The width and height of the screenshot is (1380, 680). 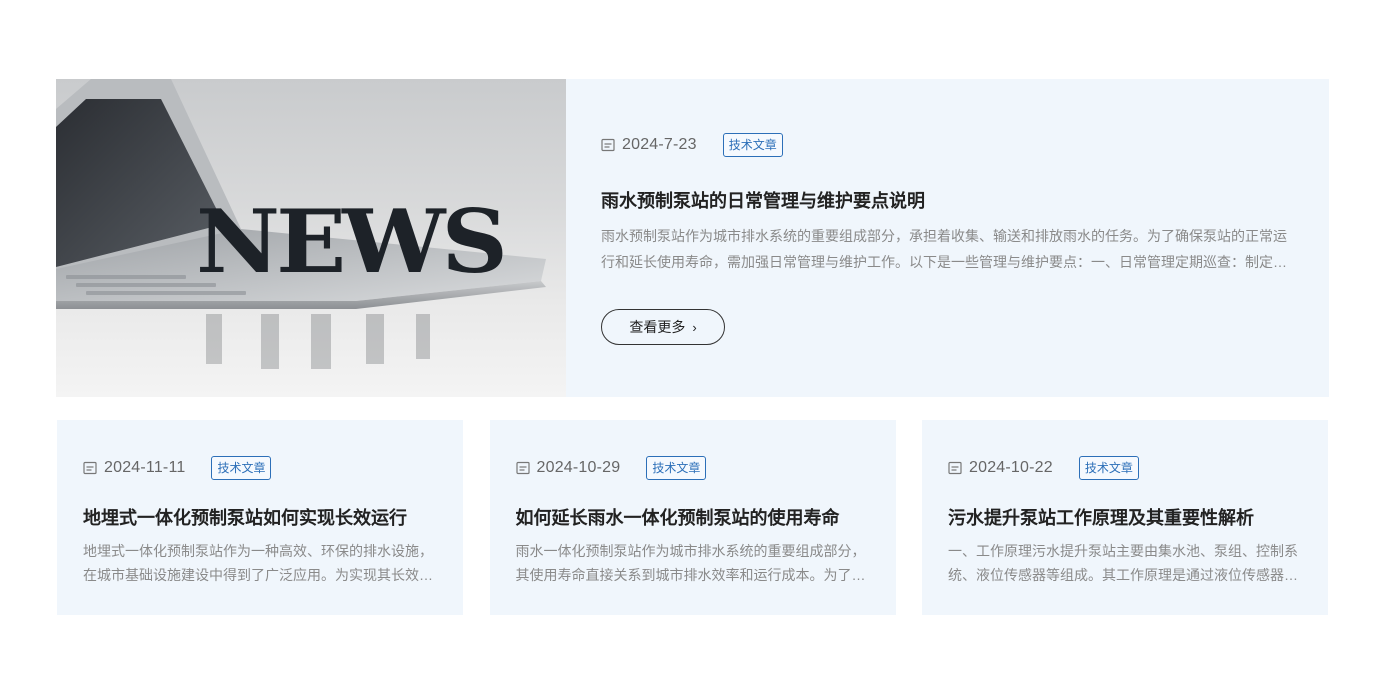 What do you see at coordinates (948, 200) in the screenshot?
I see `featured-title: 雨水预制泵站的日常管理与维护要点说明` at bounding box center [948, 200].